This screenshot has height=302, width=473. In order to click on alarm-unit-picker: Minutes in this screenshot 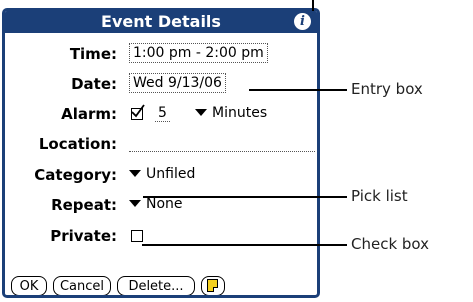, I will do `click(231, 113)`.